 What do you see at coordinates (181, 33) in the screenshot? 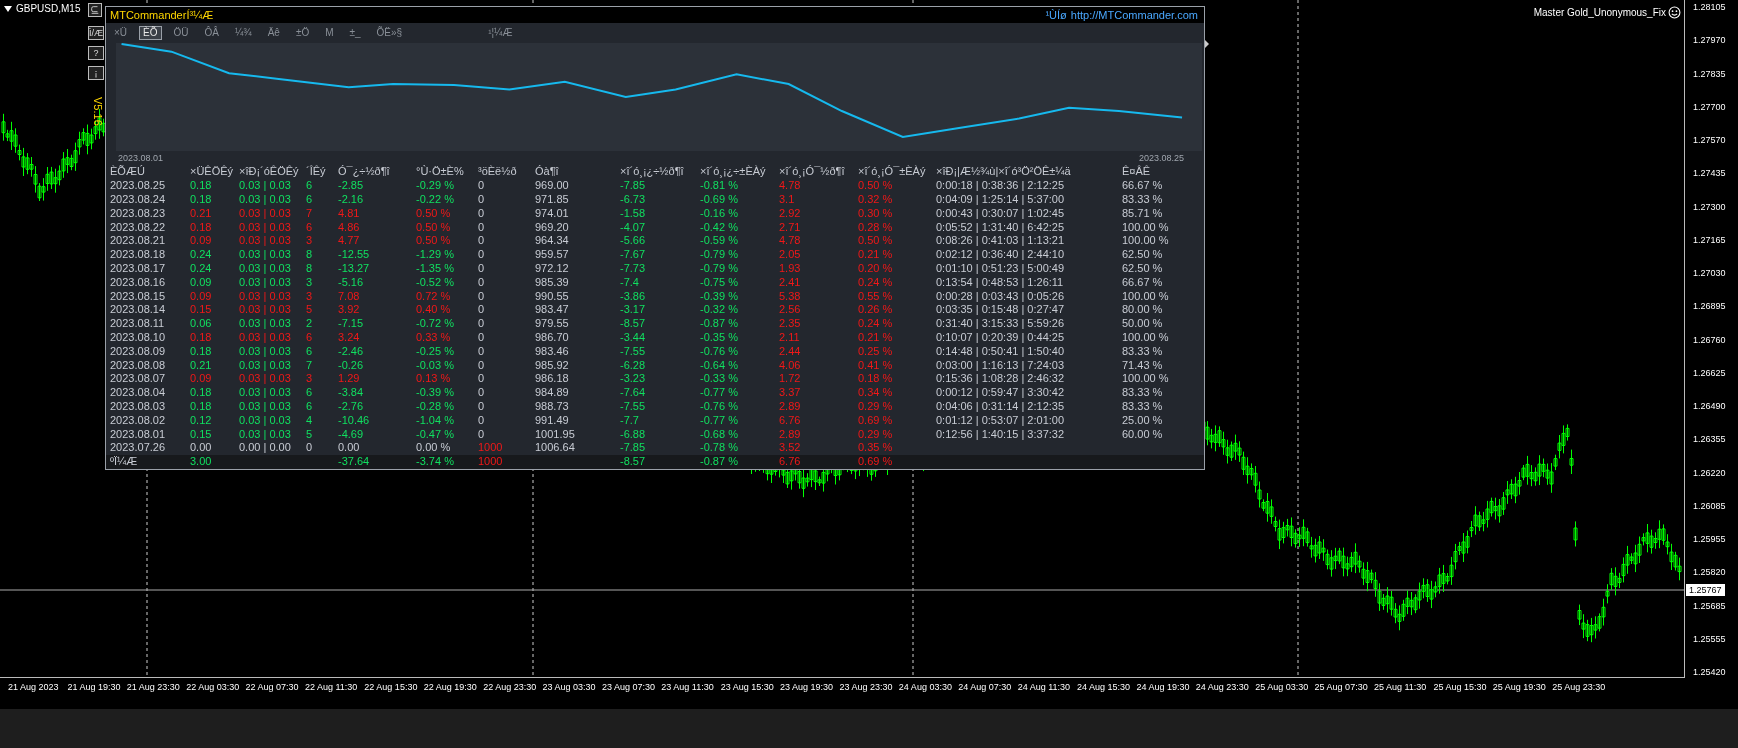
I see `period-tab: ÖÜ` at bounding box center [181, 33].